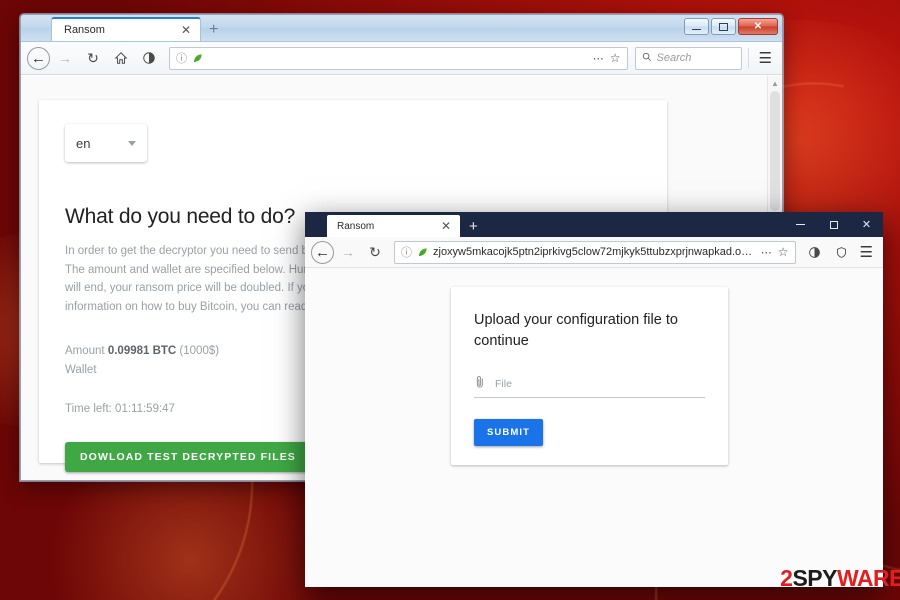 The height and width of the screenshot is (600, 900). I want to click on toolbar-divider, so click(748, 58).